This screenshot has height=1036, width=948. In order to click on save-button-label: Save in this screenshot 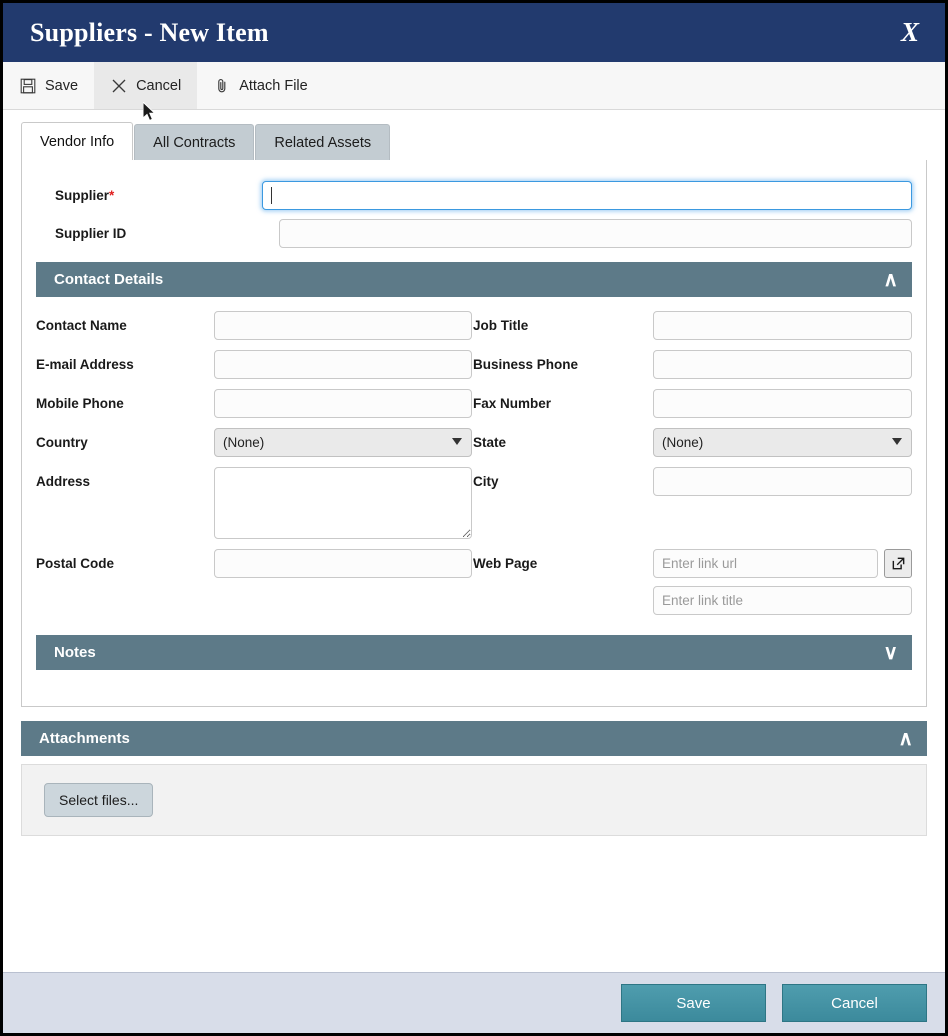, I will do `click(62, 85)`.